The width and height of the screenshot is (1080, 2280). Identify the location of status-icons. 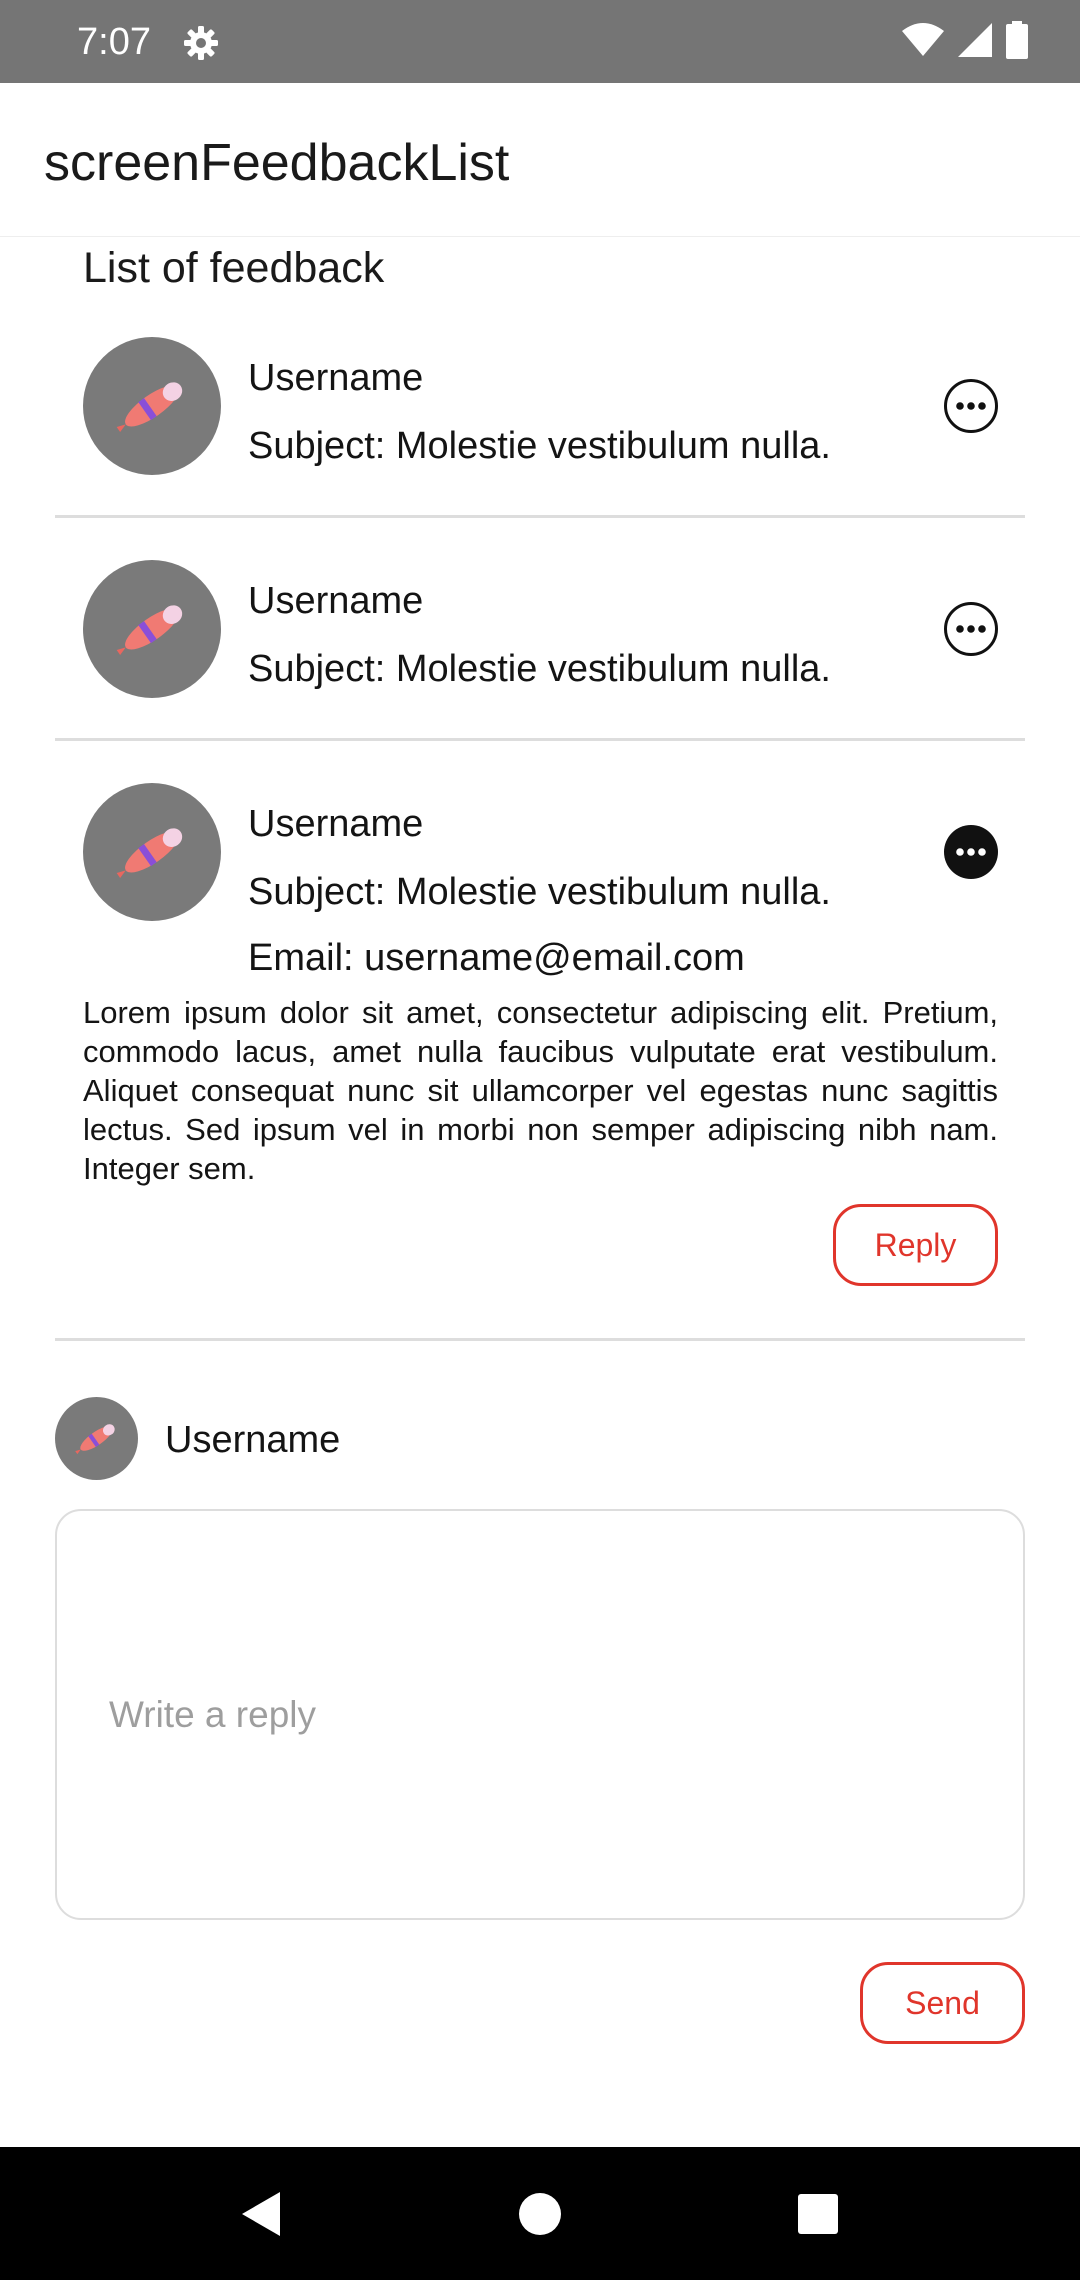
(965, 42).